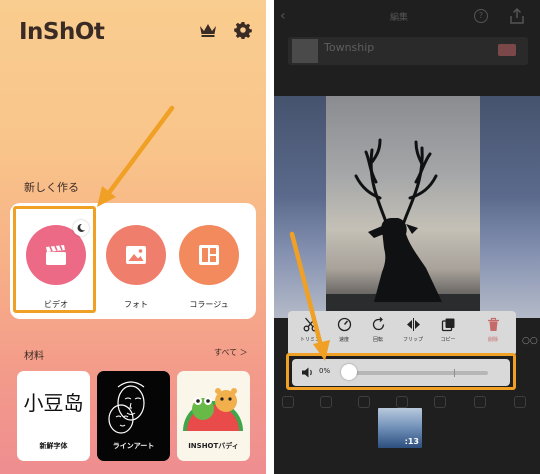 The image size is (540, 474). Describe the element at coordinates (412, 340) in the screenshot. I see `flip-label: フリップ` at that location.